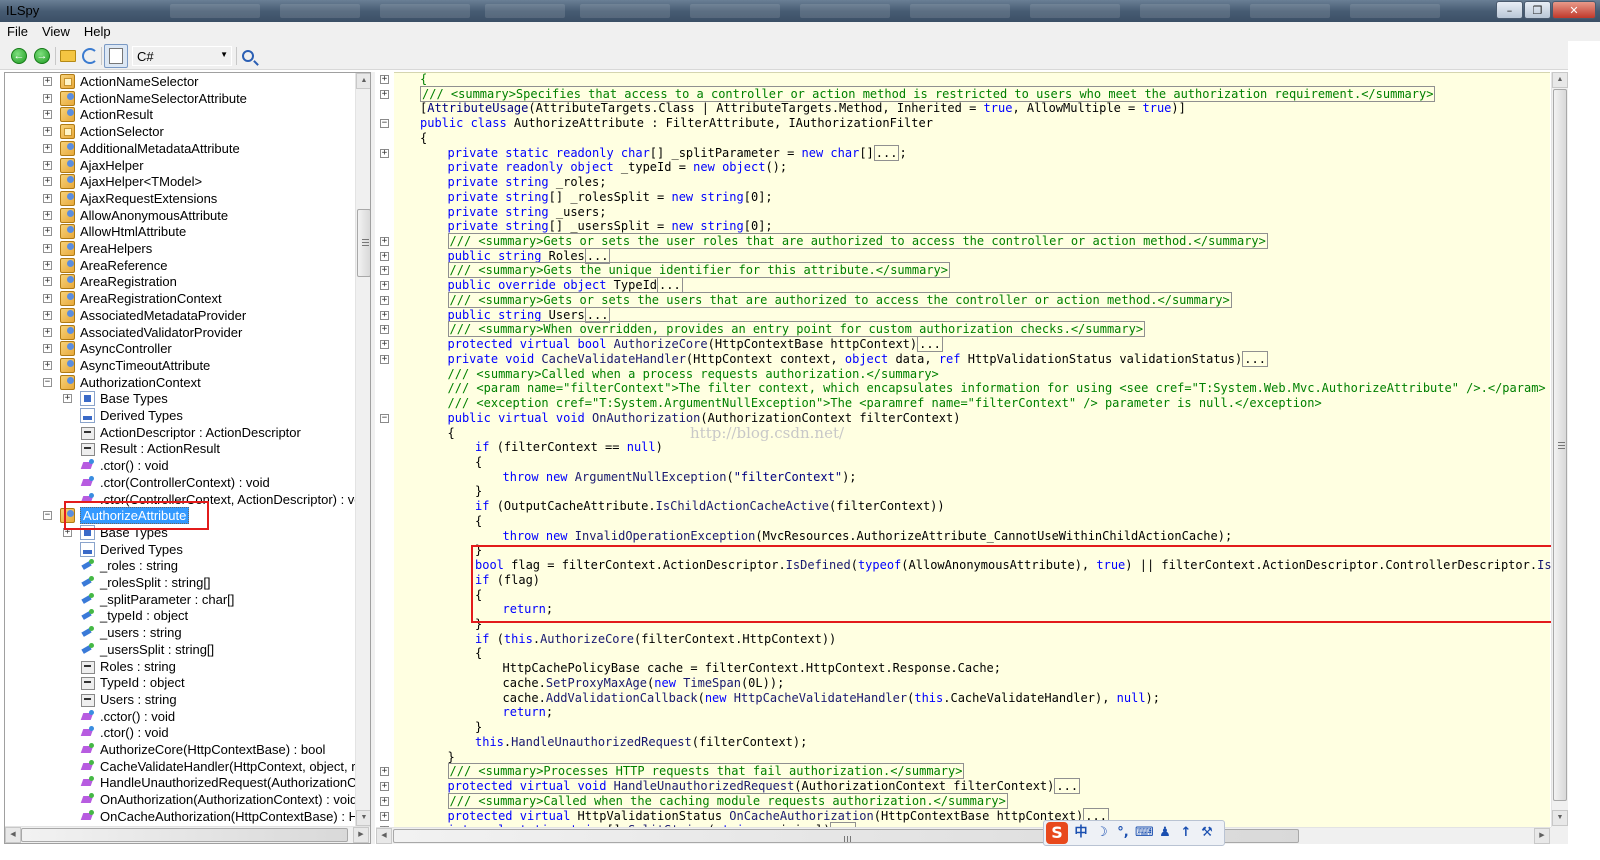  Describe the element at coordinates (119, 716) in the screenshot. I see `tree-node: .cctor() : void` at that location.